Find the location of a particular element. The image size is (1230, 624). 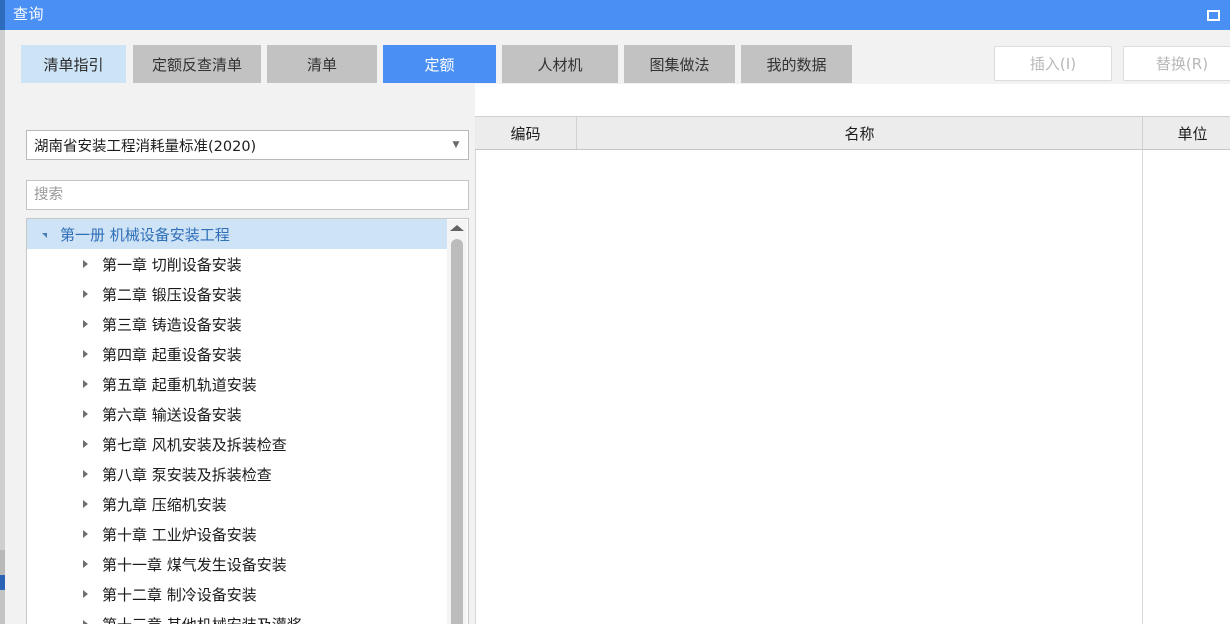

grid-column-header: 单位 is located at coordinates (1186, 133).